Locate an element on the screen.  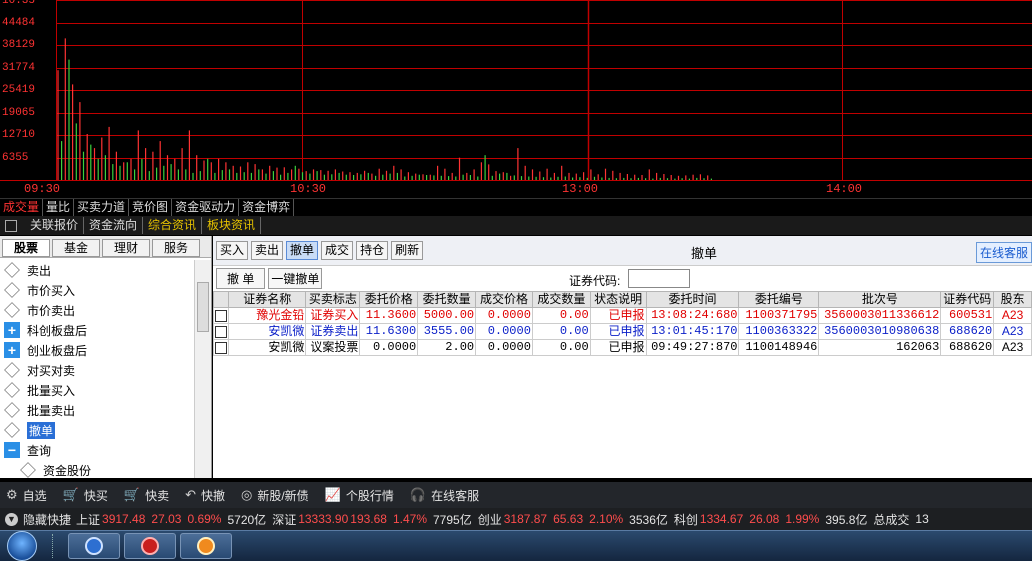
online-service-button: 在线客服 is located at coordinates (1003, 252).